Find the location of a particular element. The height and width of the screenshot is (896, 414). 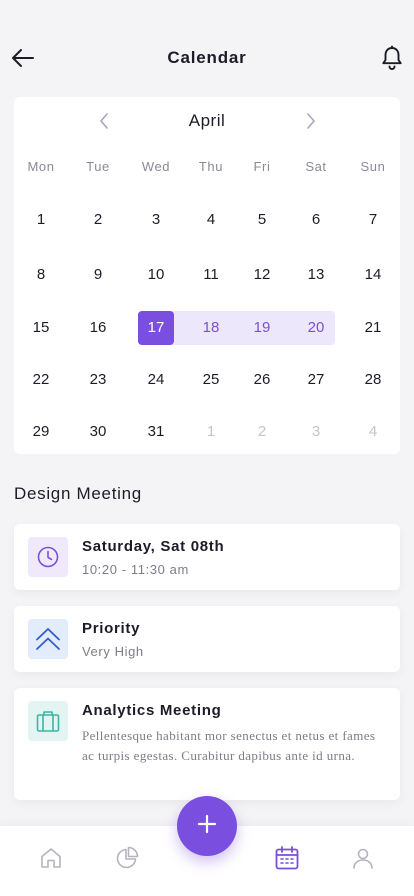

chevron-right-icon is located at coordinates (311, 121).